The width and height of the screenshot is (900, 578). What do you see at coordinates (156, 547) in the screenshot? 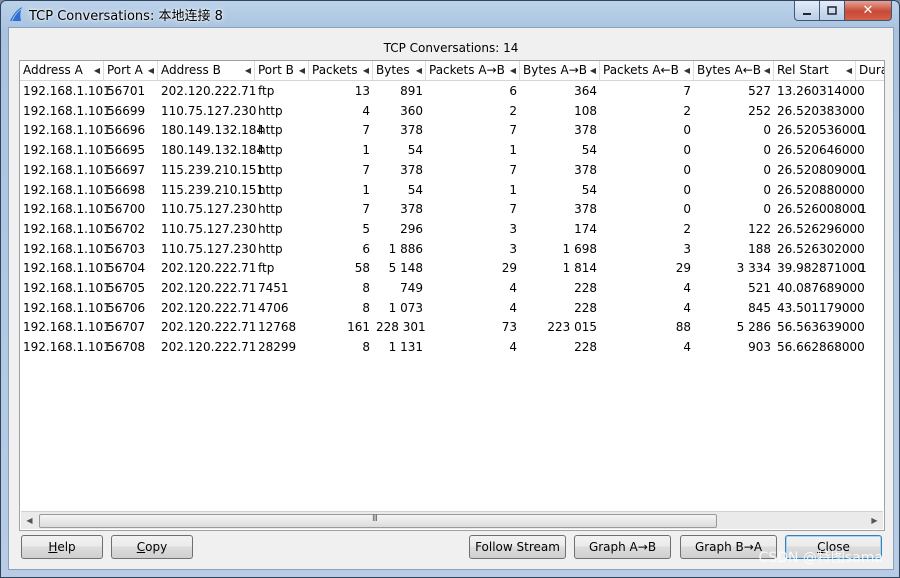
I see `copy-button-label: opy` at bounding box center [156, 547].